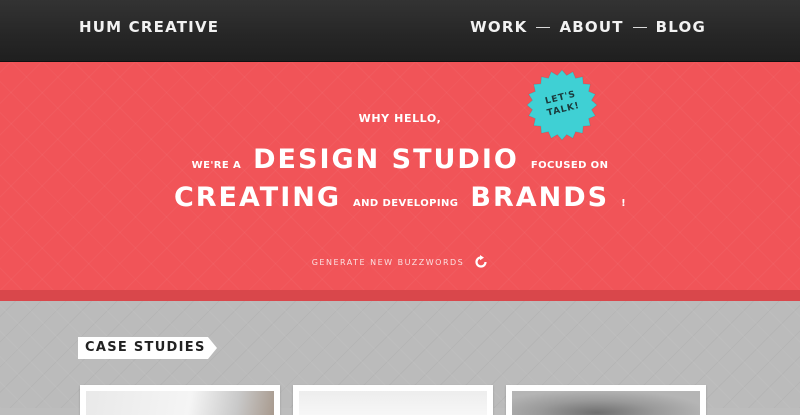 This screenshot has width=800, height=415. Describe the element at coordinates (143, 348) in the screenshot. I see `case-studies-heading: CASE STUDIES` at that location.